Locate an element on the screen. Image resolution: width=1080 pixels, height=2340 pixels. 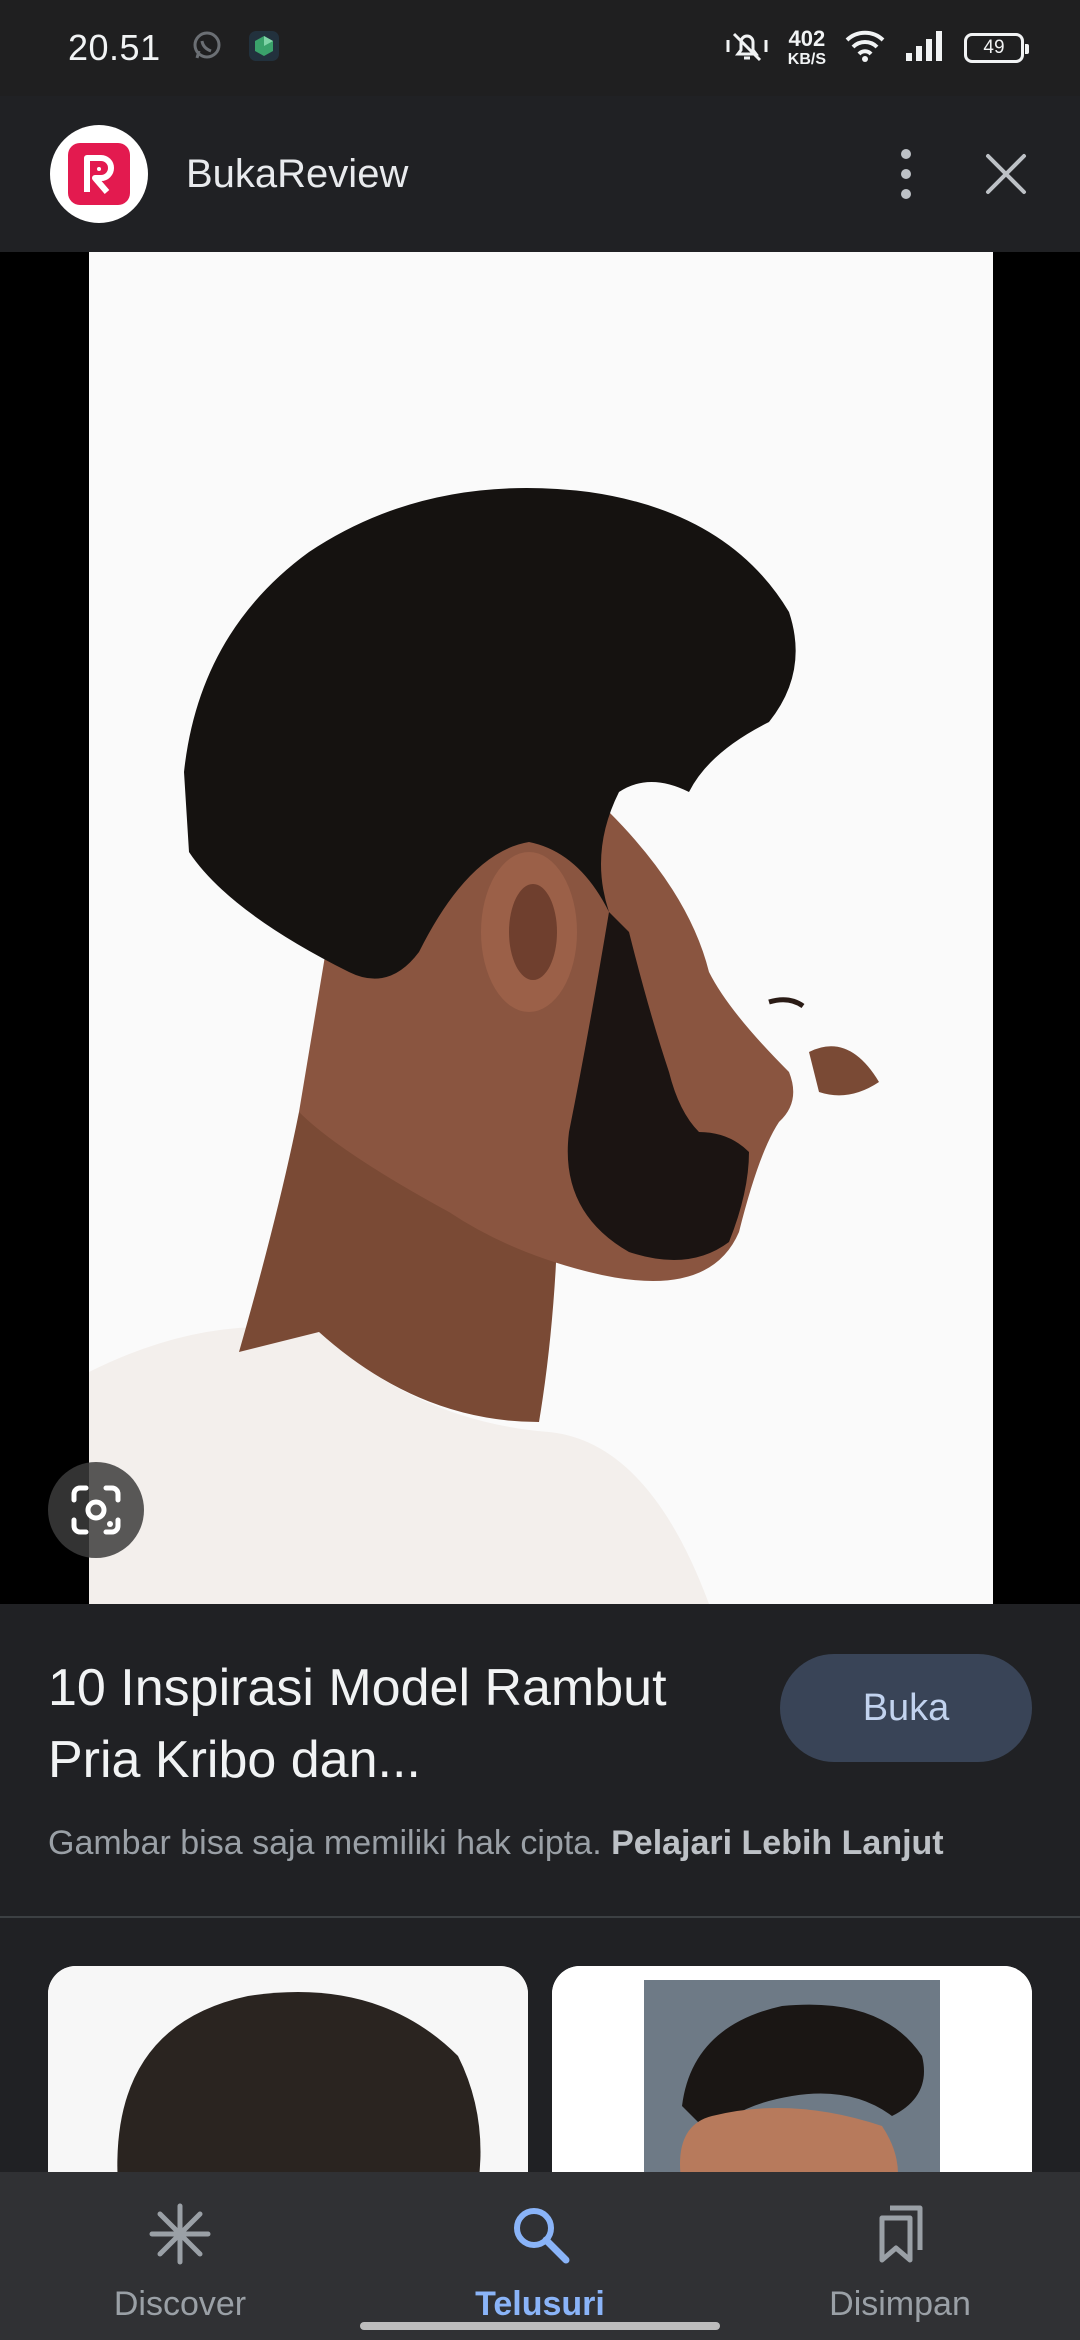
more-vert-icon is located at coordinates (906, 174).